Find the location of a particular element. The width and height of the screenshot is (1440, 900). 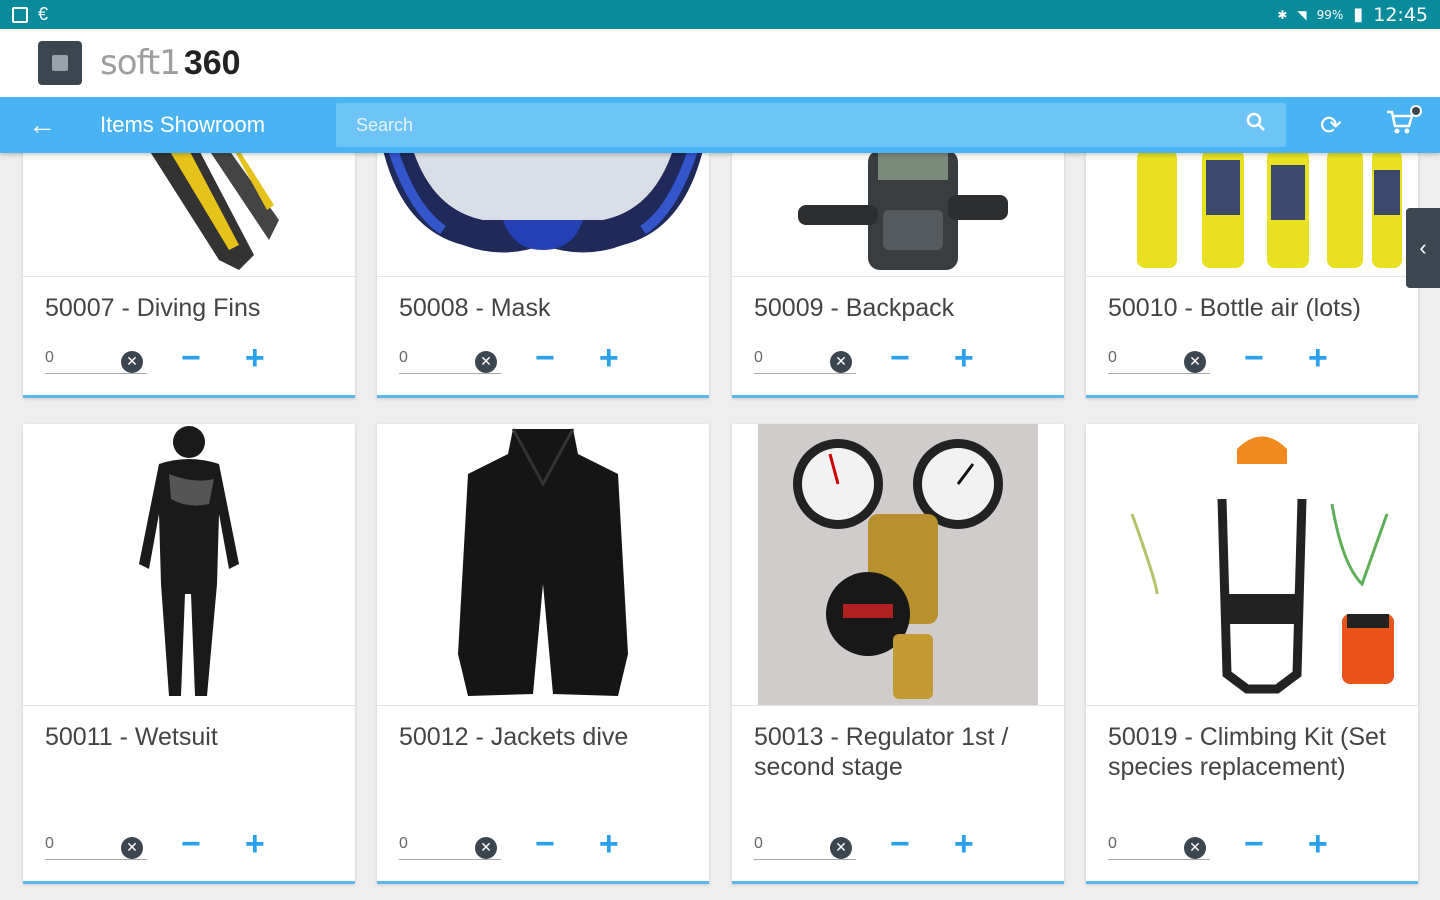

page-title: Items Showroom is located at coordinates (183, 124).